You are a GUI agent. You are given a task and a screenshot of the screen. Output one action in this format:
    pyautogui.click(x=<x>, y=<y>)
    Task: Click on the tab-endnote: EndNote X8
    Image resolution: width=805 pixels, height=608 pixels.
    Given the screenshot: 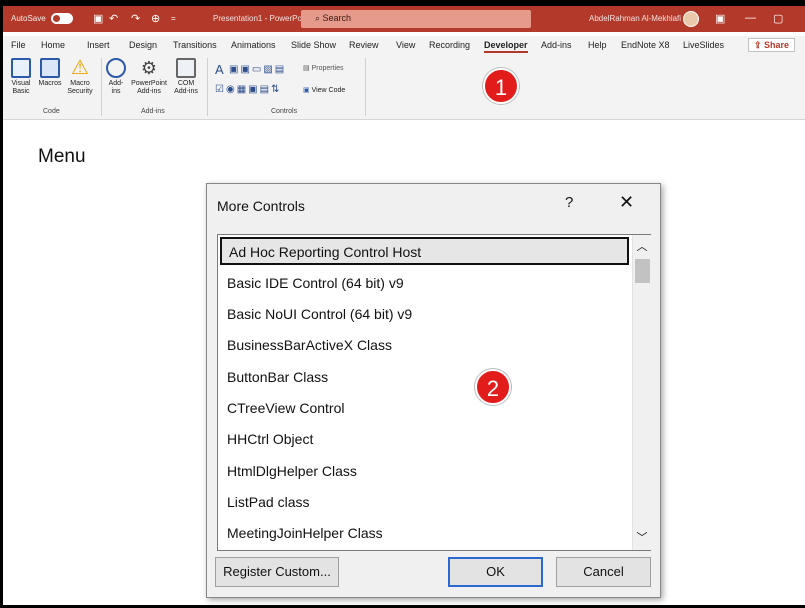 What is the action you would take?
    pyautogui.click(x=645, y=45)
    